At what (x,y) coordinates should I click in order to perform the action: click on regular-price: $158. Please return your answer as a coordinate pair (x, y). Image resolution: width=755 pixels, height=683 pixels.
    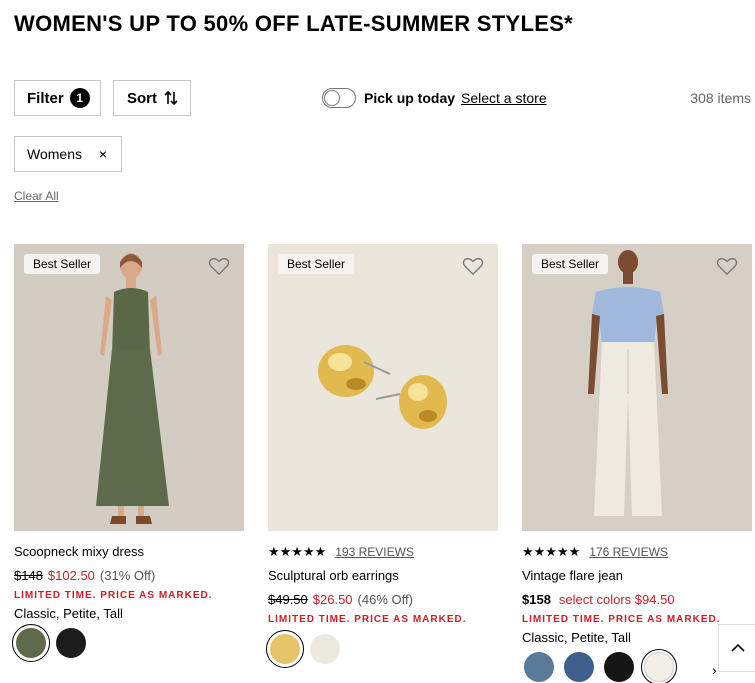
    Looking at the image, I should click on (536, 599).